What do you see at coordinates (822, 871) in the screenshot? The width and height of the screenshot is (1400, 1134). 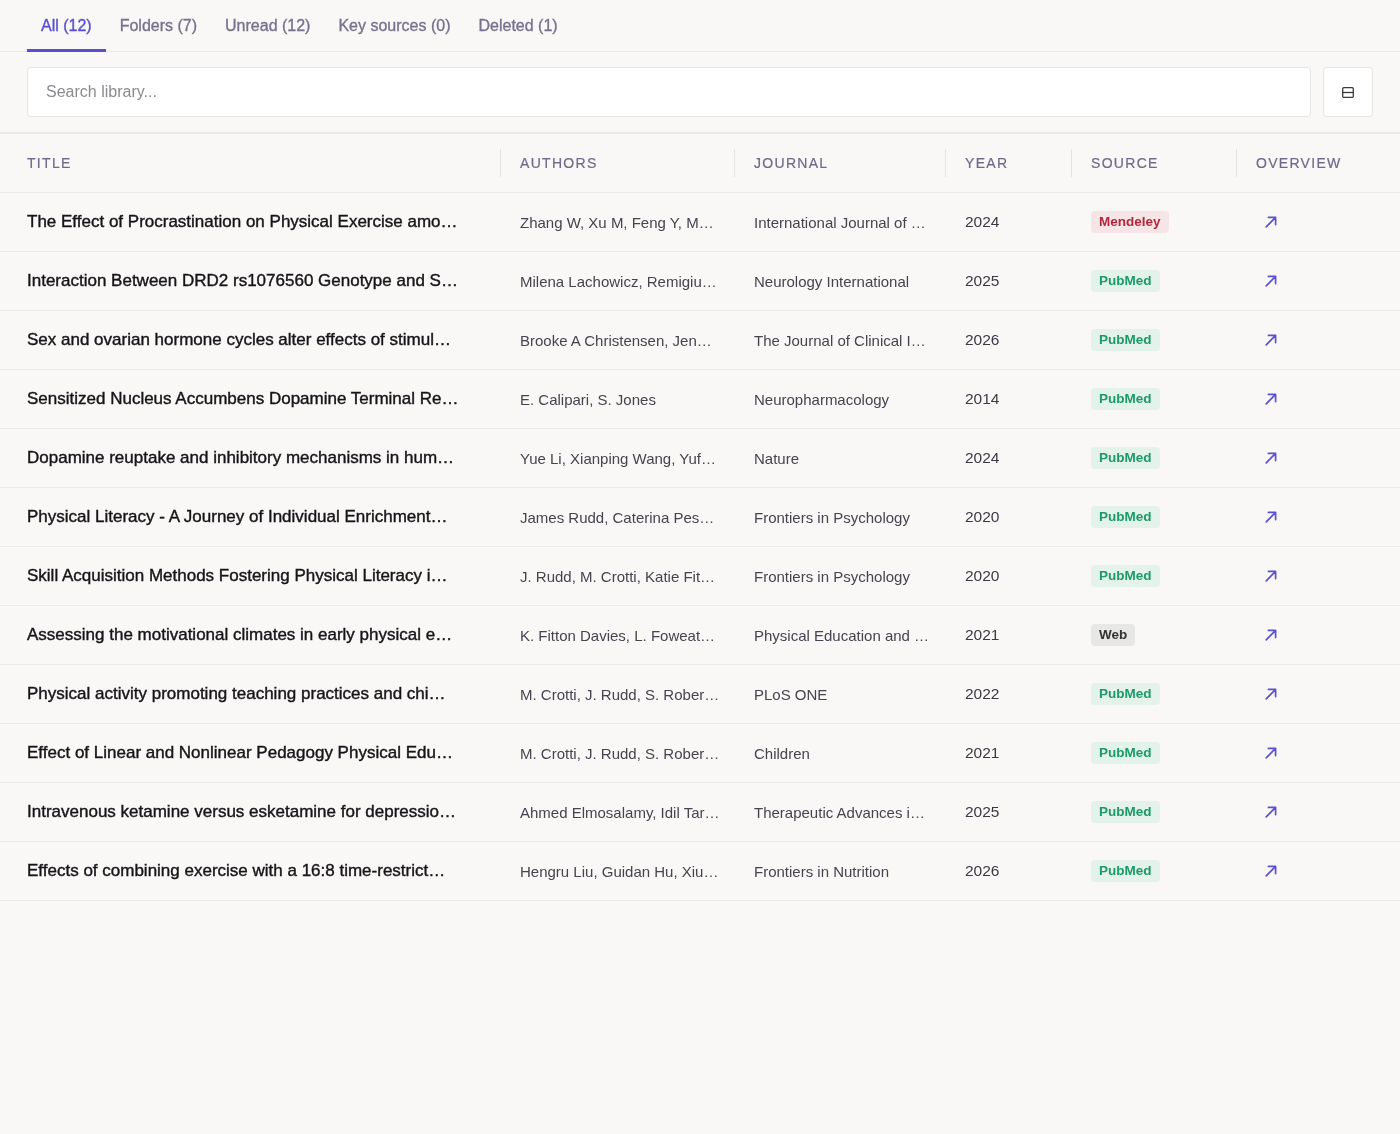 I see `journal-name: Frontiers in Nutrition` at bounding box center [822, 871].